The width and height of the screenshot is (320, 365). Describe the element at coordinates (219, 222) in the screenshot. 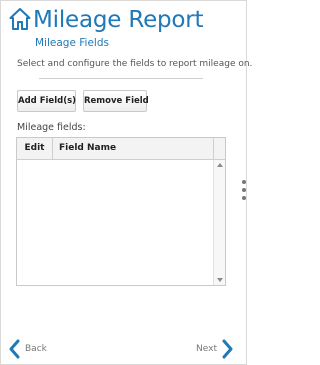

I see `table-scrollbar` at that location.